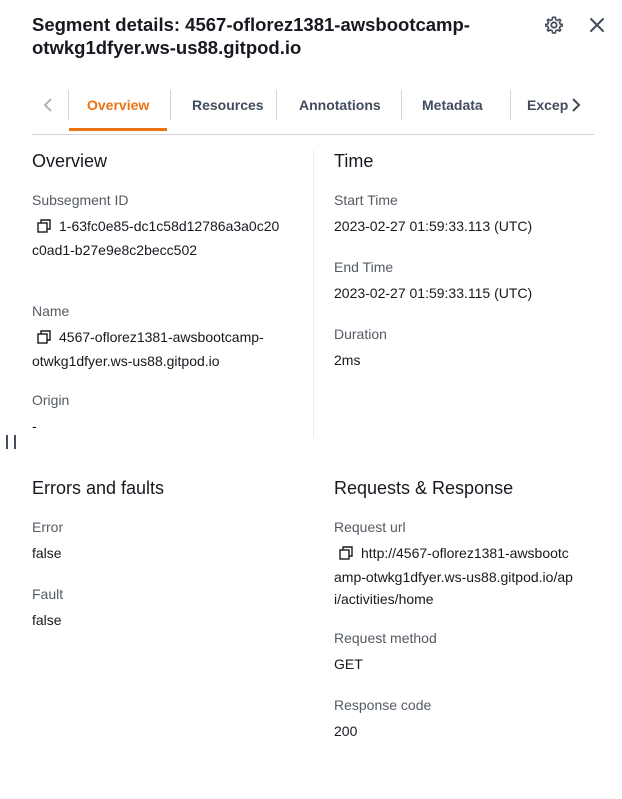 The image size is (622, 799). Describe the element at coordinates (370, 527) in the screenshot. I see `request-url-label: Request url` at that location.